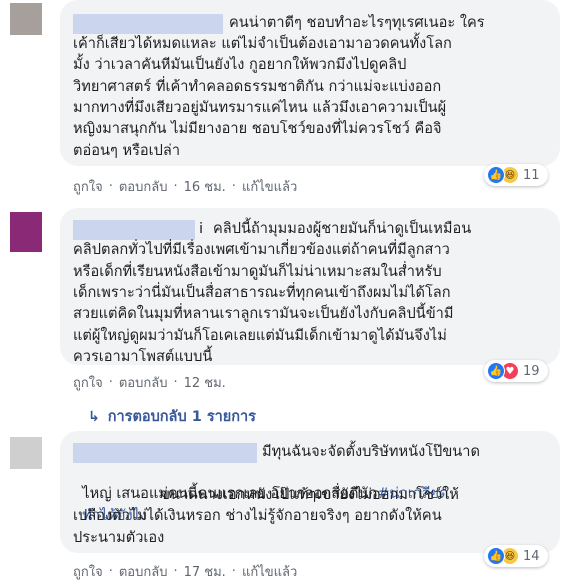 The height and width of the screenshot is (588, 582). Describe the element at coordinates (119, 537) in the screenshot. I see `comment-text: ประนามตัวเอง` at that location.